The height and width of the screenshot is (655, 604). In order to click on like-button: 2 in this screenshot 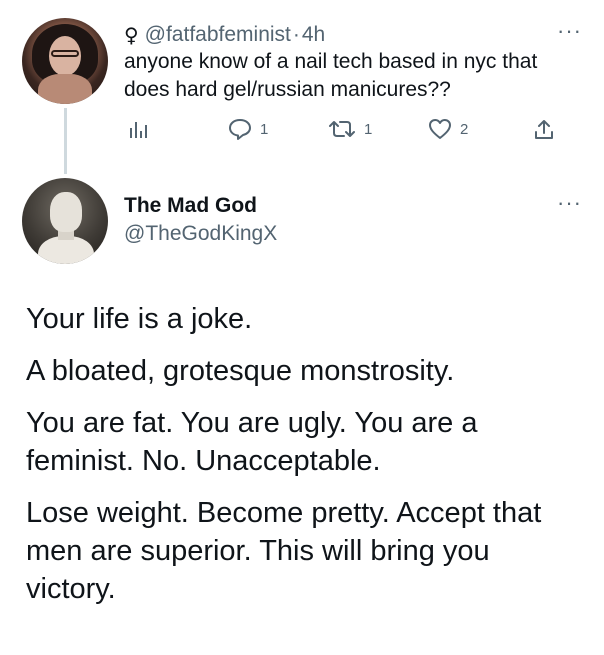, I will do `click(448, 129)`.